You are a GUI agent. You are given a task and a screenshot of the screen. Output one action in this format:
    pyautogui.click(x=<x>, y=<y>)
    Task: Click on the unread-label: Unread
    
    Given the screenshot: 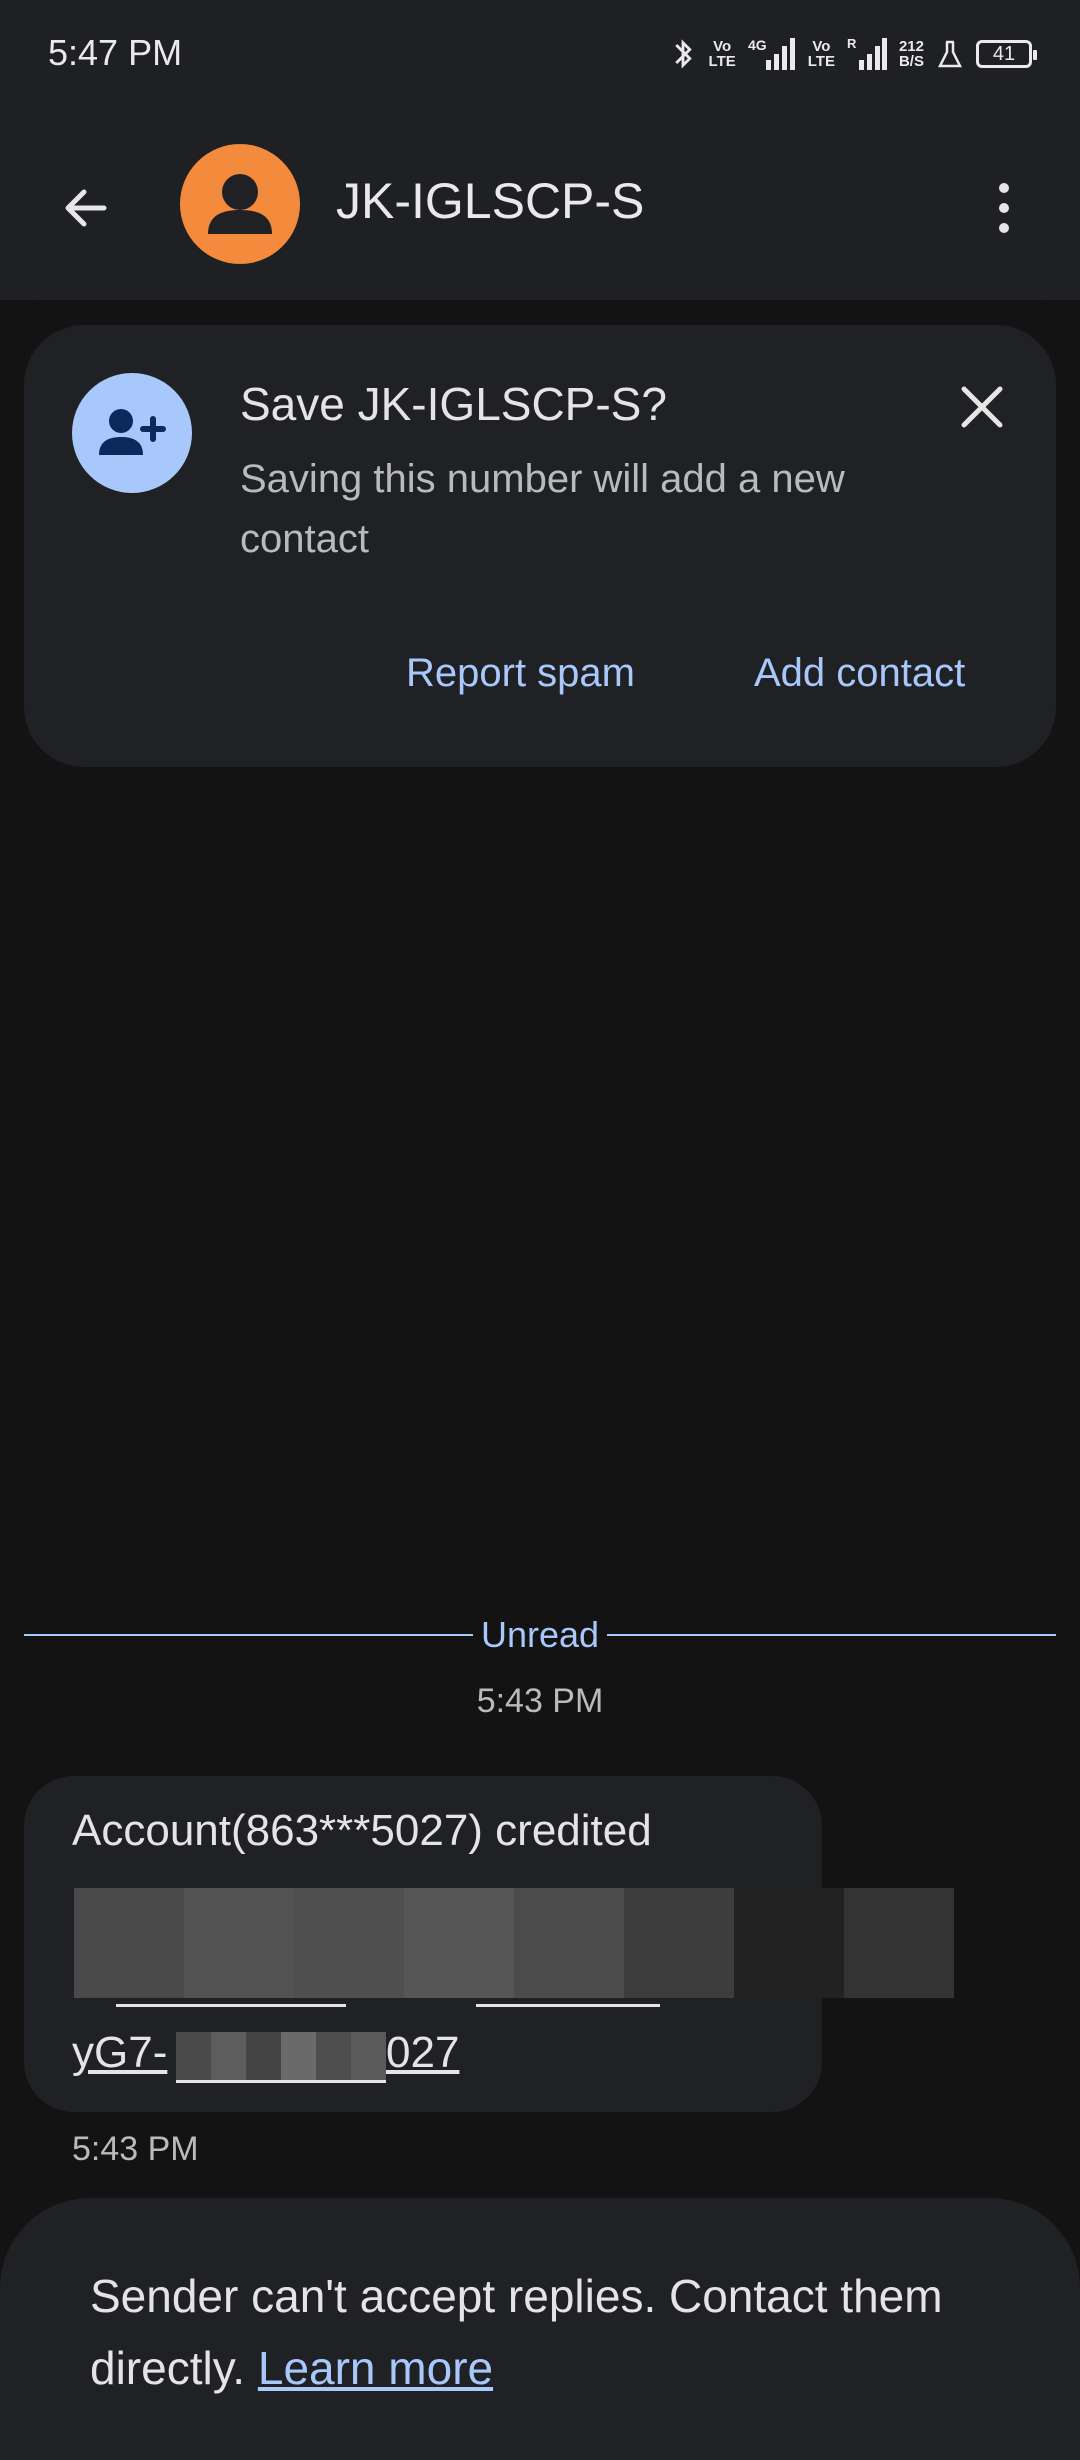 What is the action you would take?
    pyautogui.click(x=540, y=1634)
    